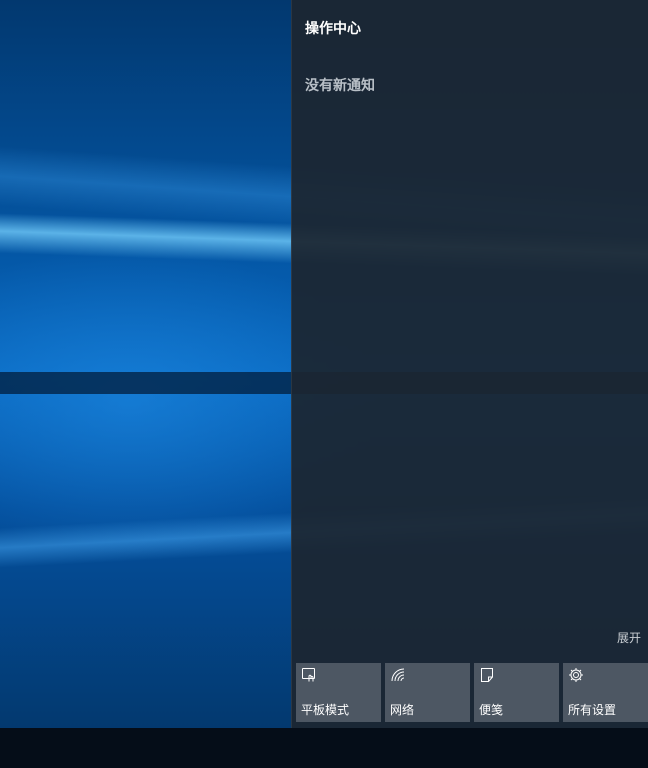 The height and width of the screenshot is (768, 648). Describe the element at coordinates (402, 710) in the screenshot. I see `network-label: 网络` at that location.